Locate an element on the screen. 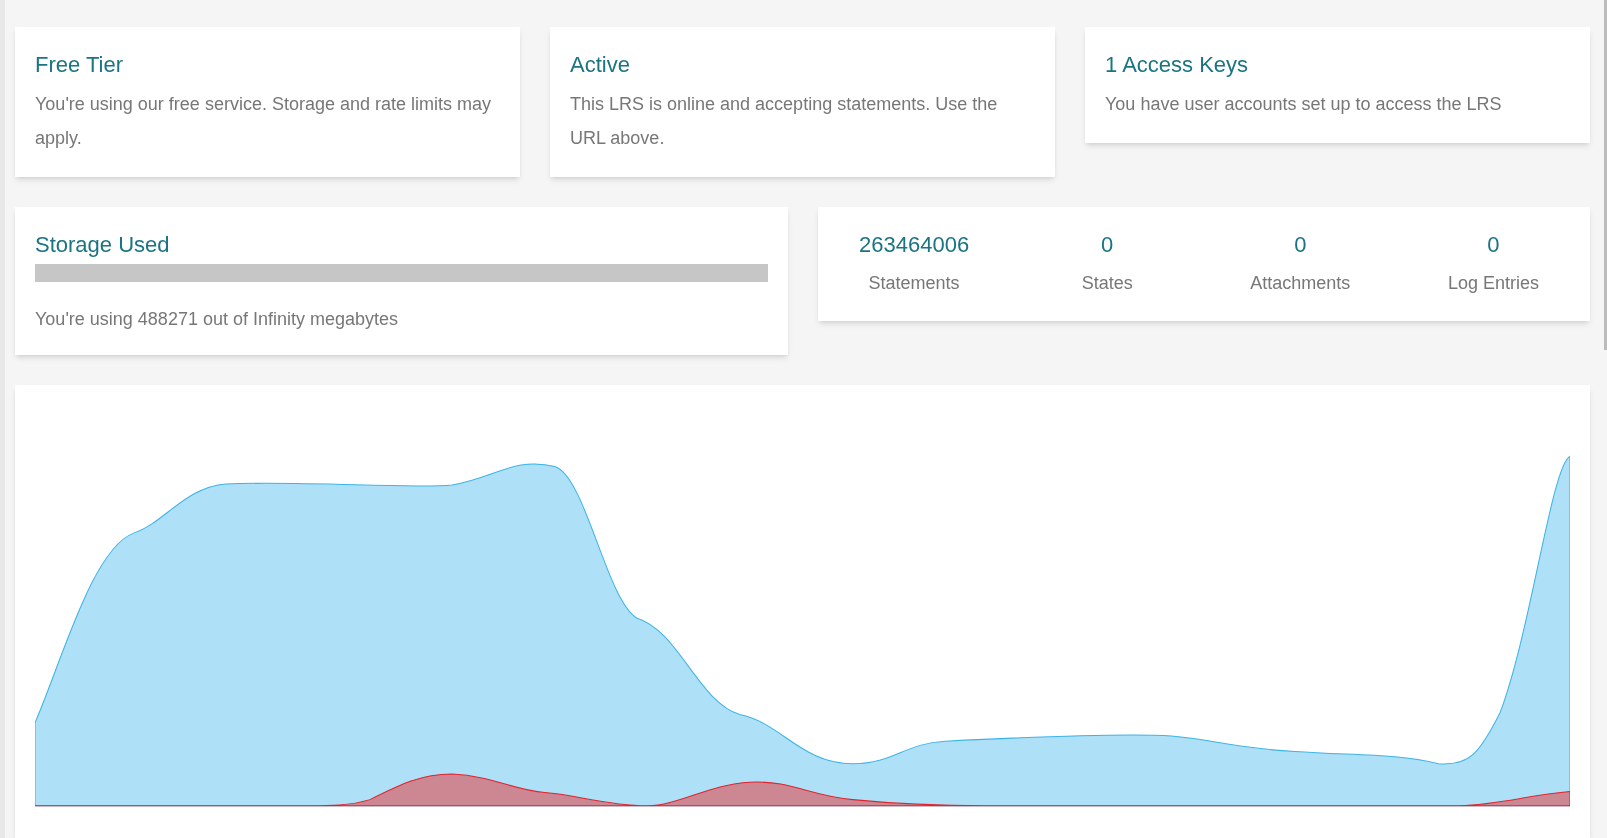  card-description: This LRS is online and accepting statements. Use the URL above. is located at coordinates (784, 121).